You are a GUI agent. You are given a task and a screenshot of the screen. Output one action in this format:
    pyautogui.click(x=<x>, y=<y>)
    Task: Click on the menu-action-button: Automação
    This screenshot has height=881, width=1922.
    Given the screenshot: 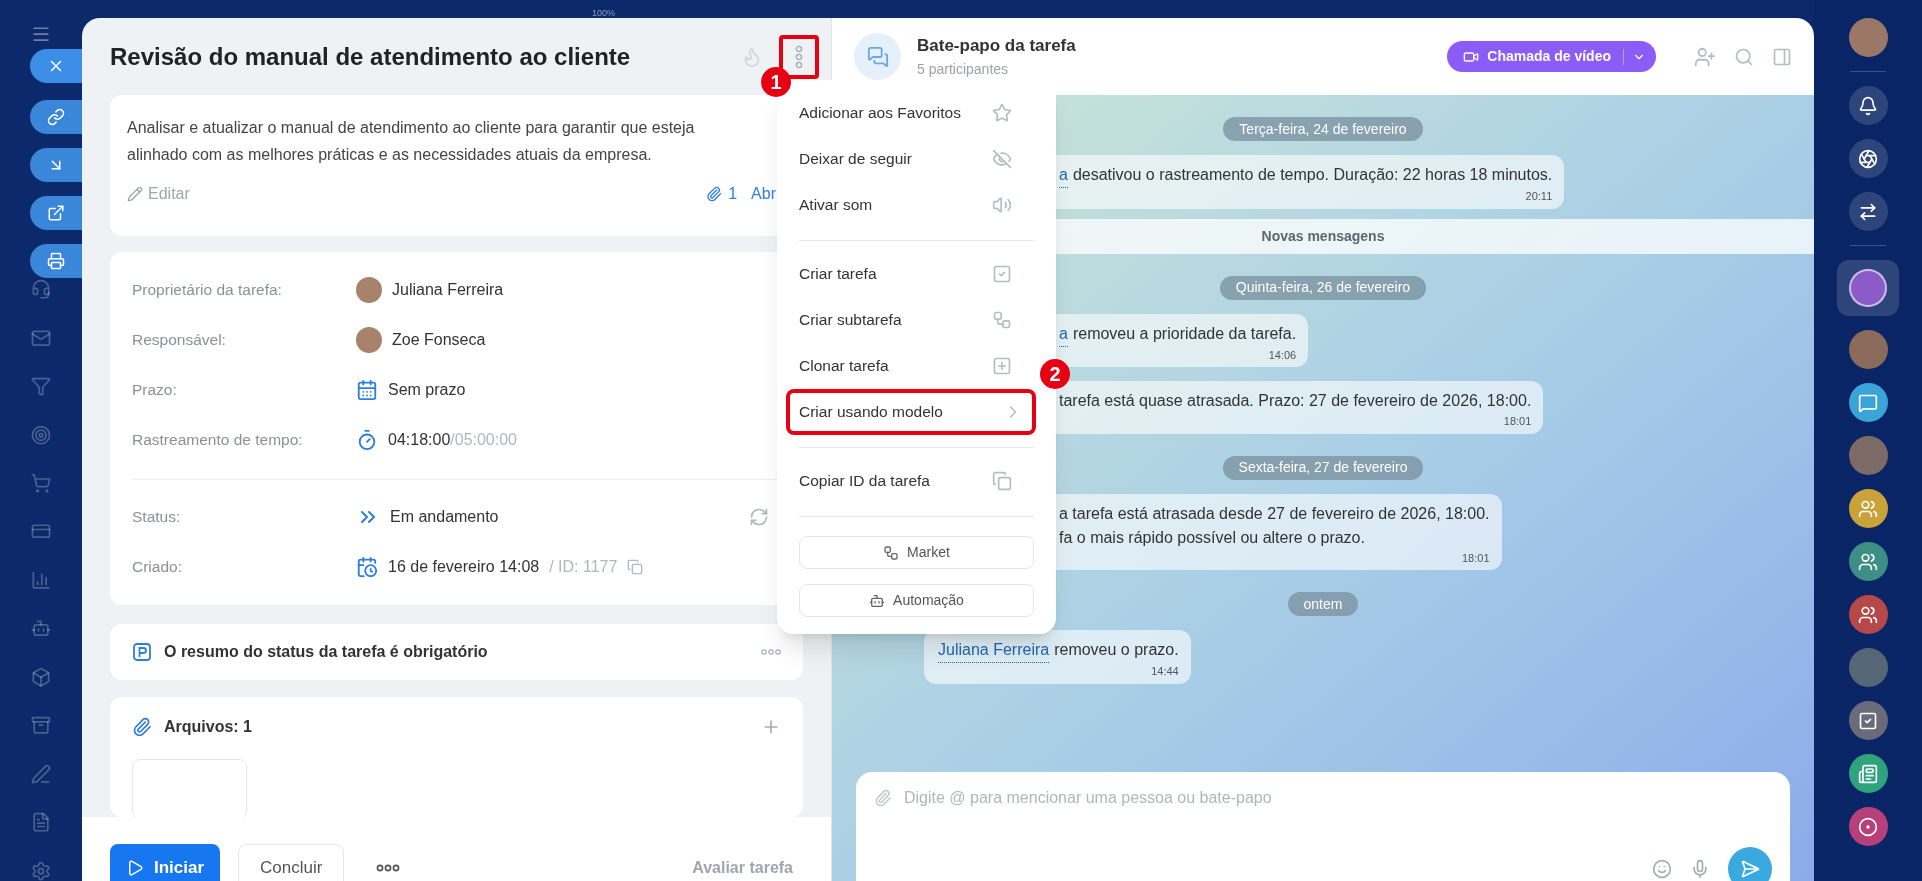 What is the action you would take?
    pyautogui.click(x=916, y=600)
    